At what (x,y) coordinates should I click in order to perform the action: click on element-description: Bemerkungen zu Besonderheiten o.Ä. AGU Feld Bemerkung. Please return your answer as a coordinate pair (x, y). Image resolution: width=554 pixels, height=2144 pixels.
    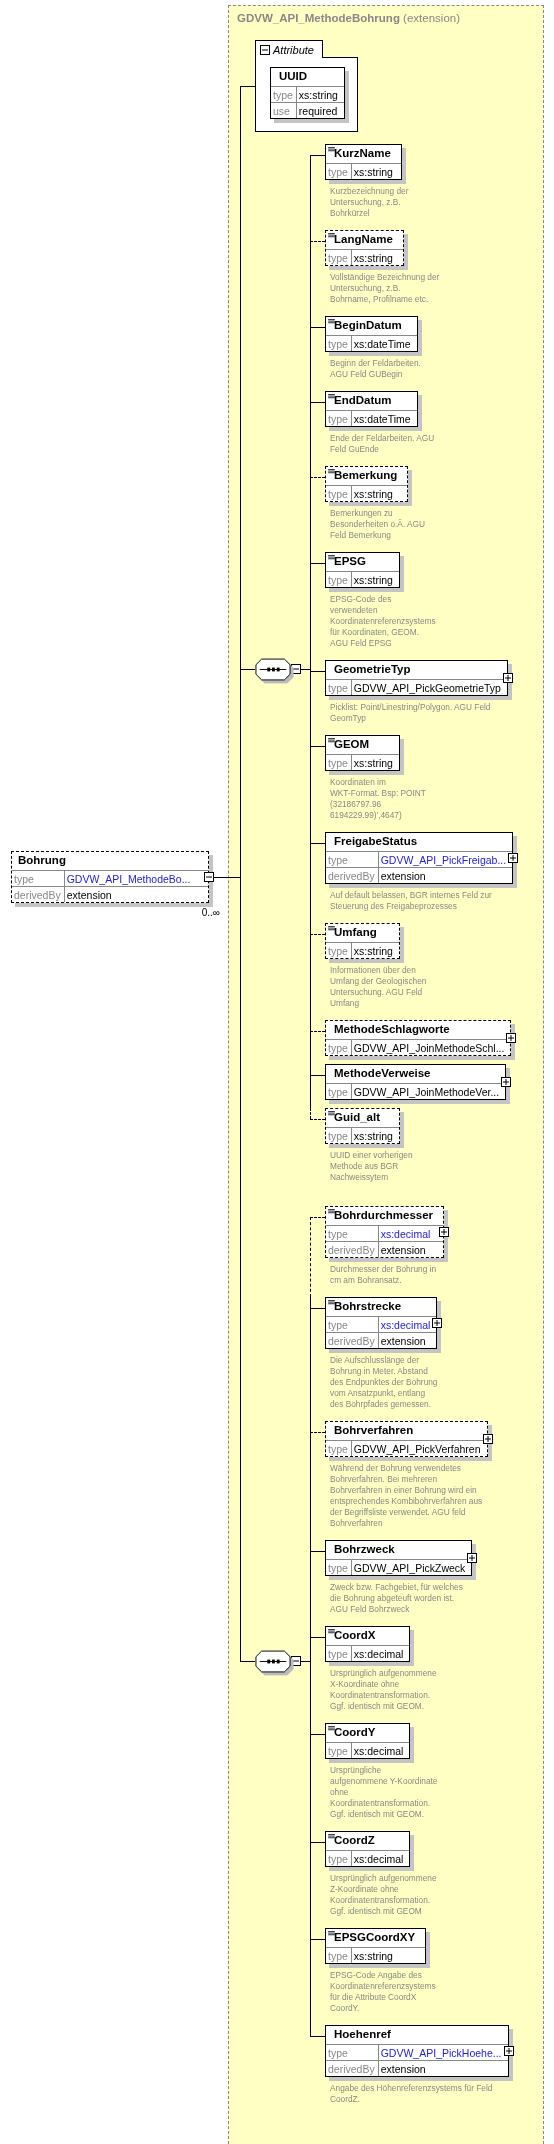
    Looking at the image, I should click on (378, 524).